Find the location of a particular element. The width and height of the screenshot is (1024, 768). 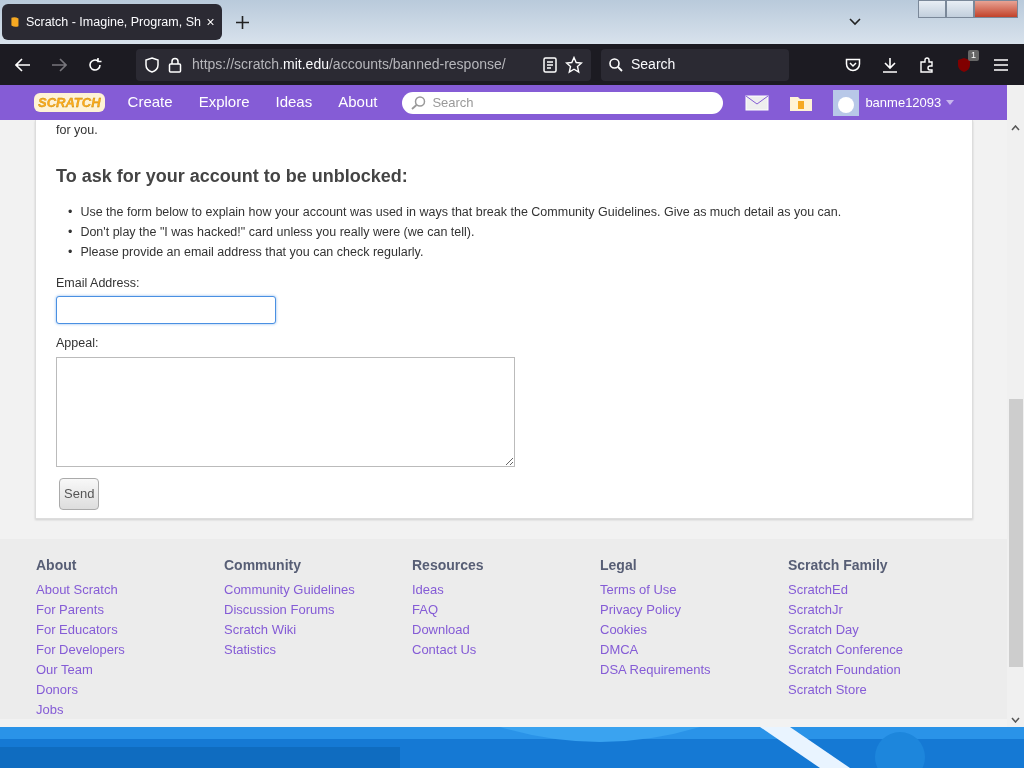

footer-link: Discussion Forums is located at coordinates (318, 610).